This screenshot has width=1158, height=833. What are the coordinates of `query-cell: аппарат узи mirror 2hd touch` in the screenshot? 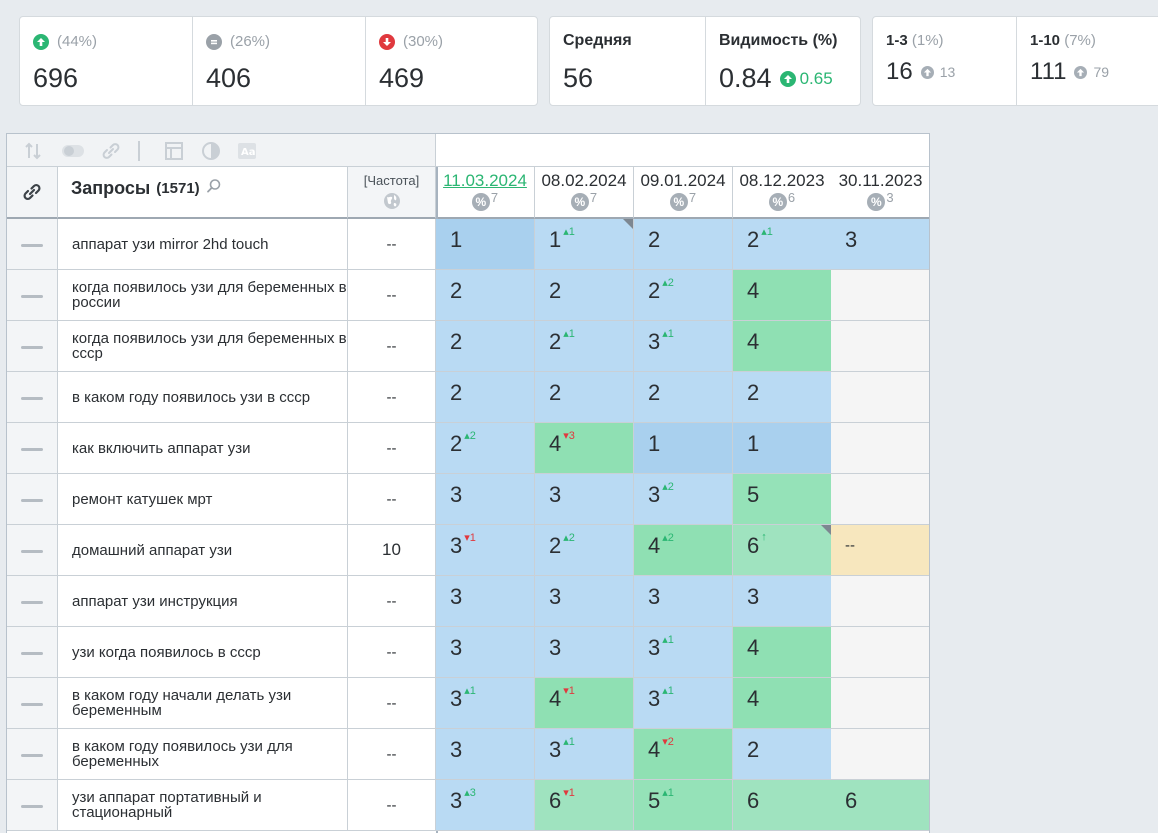 It's located at (203, 244).